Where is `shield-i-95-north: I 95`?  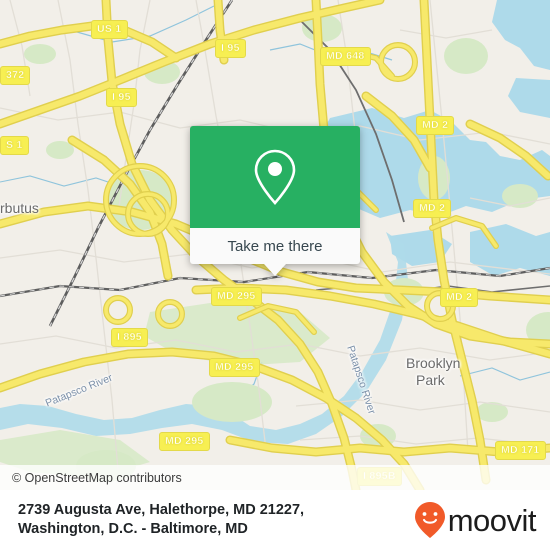
shield-i-95-north: I 95 is located at coordinates (230, 48).